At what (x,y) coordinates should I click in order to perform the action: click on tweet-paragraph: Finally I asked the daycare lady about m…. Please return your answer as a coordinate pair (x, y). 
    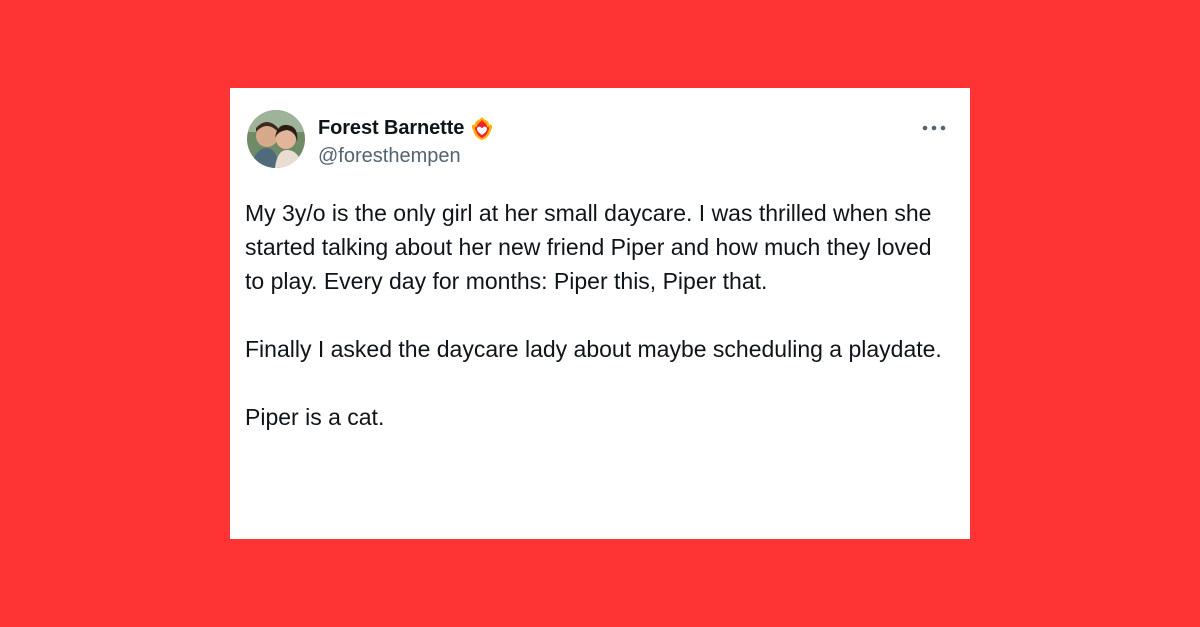
    Looking at the image, I should click on (593, 349).